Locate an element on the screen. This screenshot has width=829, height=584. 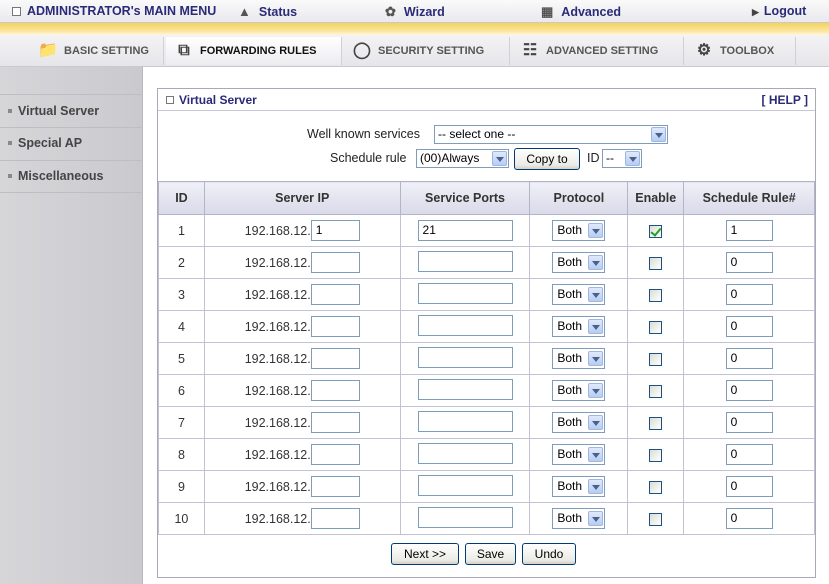
sidebar-item-special-ap: Special AP is located at coordinates (71, 143).